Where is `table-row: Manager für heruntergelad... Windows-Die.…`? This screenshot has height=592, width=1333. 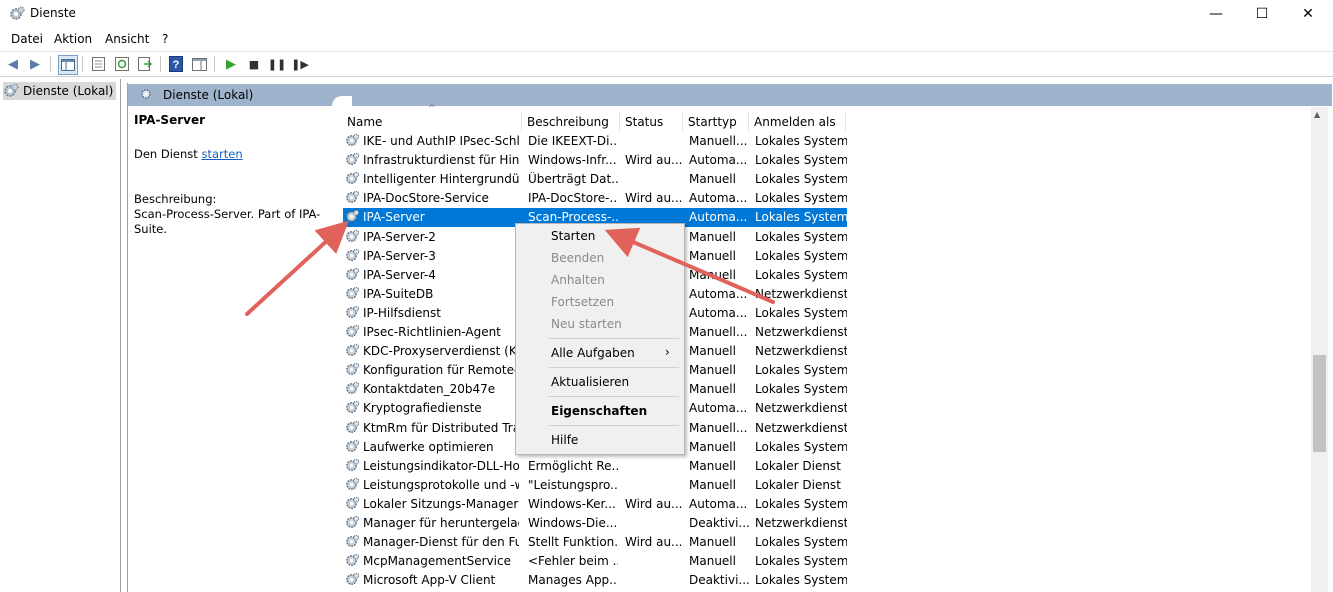 table-row: Manager für heruntergelad... Windows-Die.… is located at coordinates (595, 523).